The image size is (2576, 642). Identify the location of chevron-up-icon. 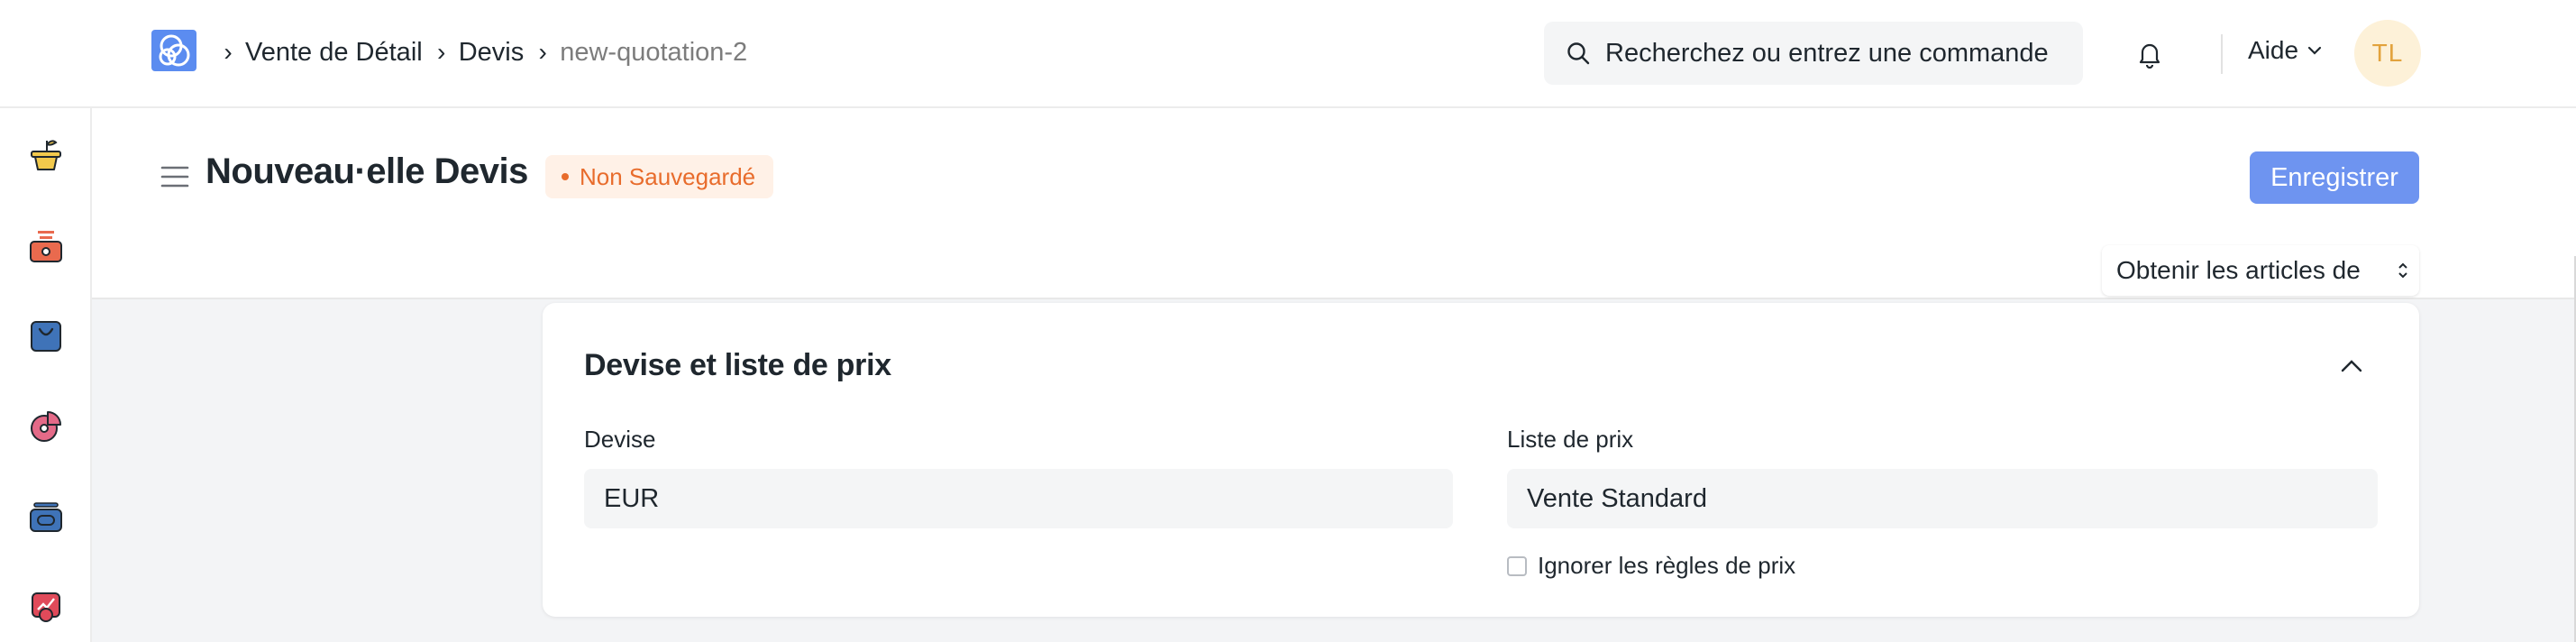
(2351, 366).